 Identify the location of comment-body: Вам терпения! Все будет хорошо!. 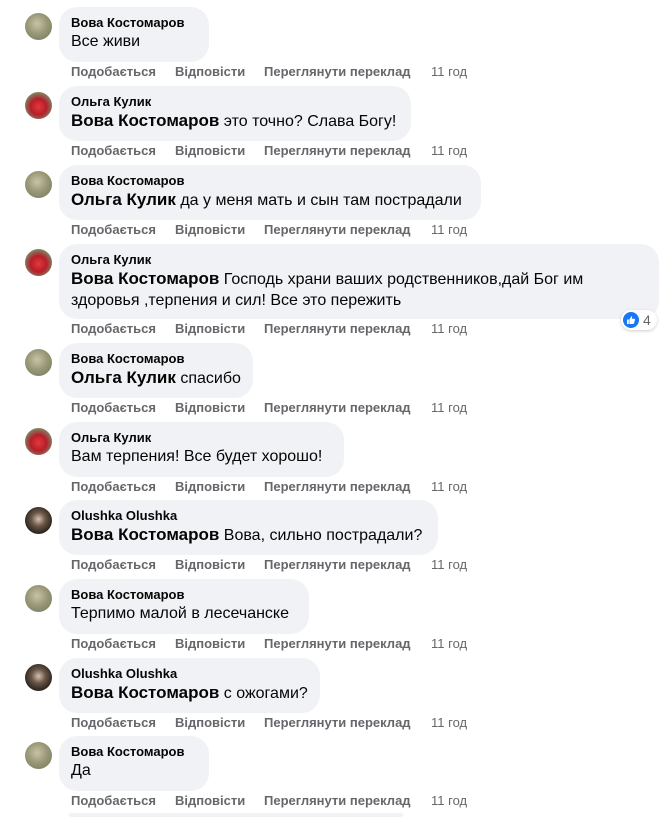
(197, 456).